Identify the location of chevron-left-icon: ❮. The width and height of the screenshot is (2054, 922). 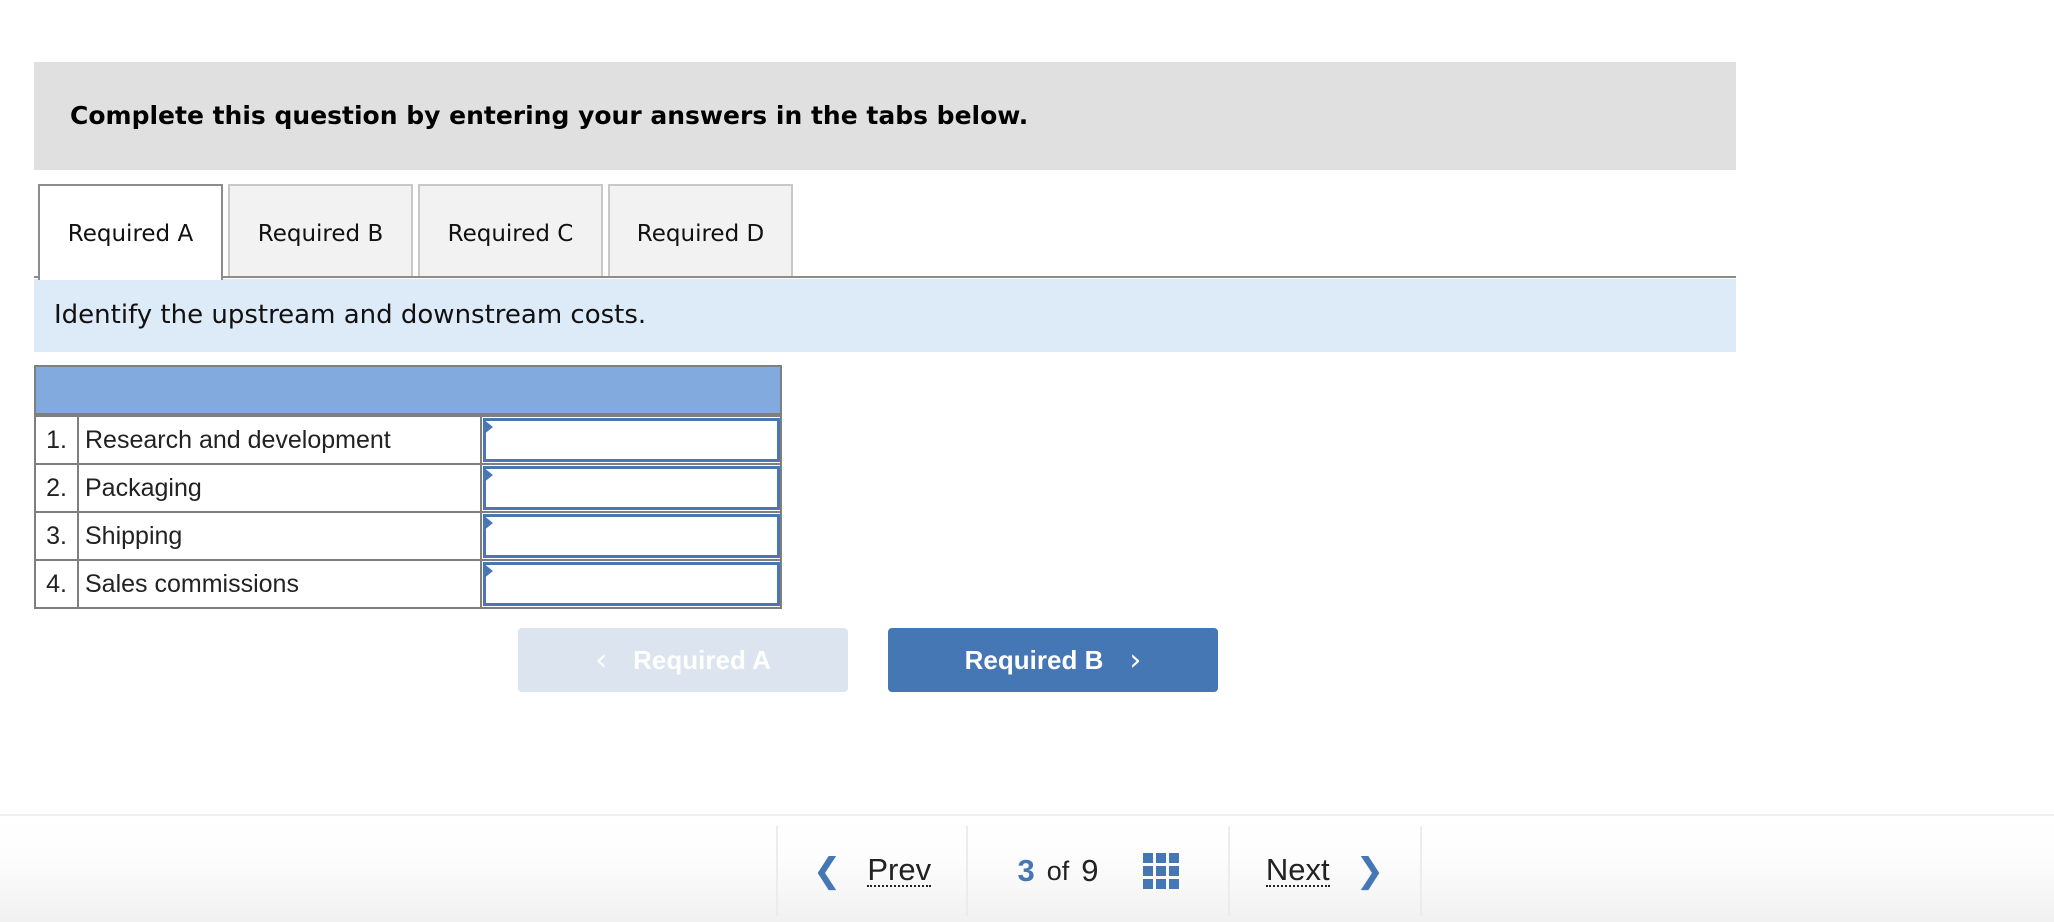
(827, 871).